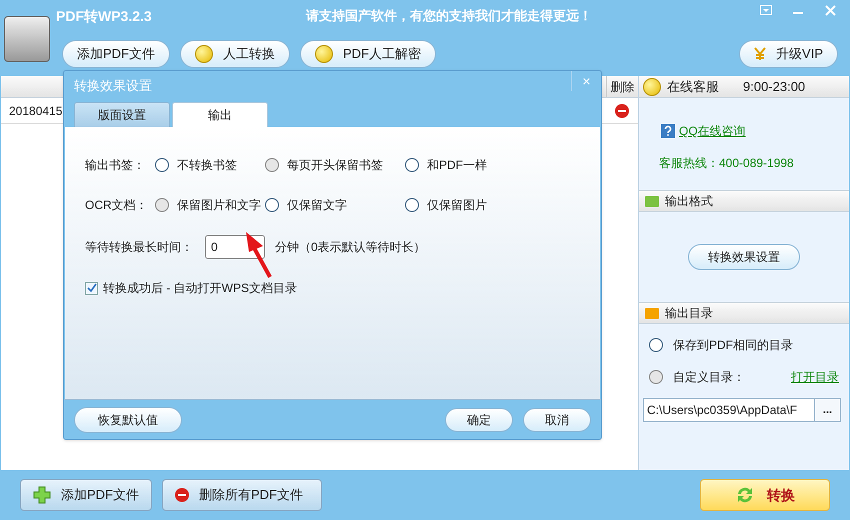 This screenshot has width=850, height=520. What do you see at coordinates (745, 495) in the screenshot?
I see `refresh-icon` at bounding box center [745, 495].